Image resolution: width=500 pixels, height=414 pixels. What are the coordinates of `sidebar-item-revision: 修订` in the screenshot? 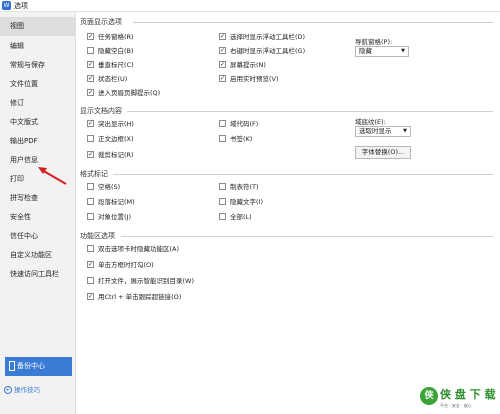 It's located at (38, 103).